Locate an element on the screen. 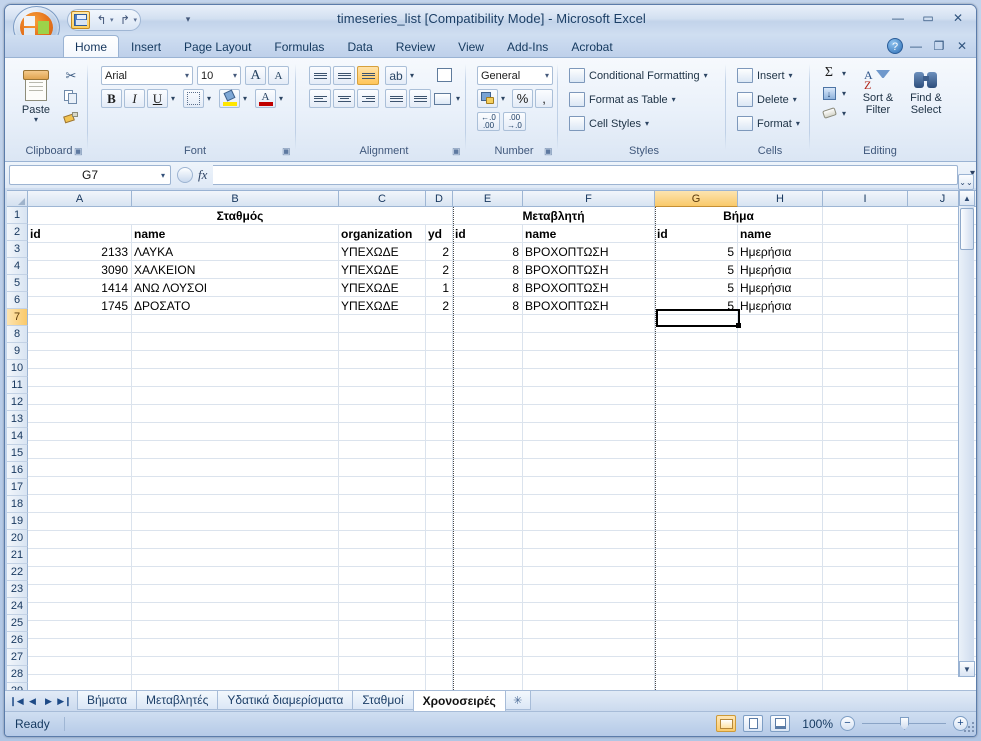 The height and width of the screenshot is (741, 981). cell-e26 is located at coordinates (488, 665).